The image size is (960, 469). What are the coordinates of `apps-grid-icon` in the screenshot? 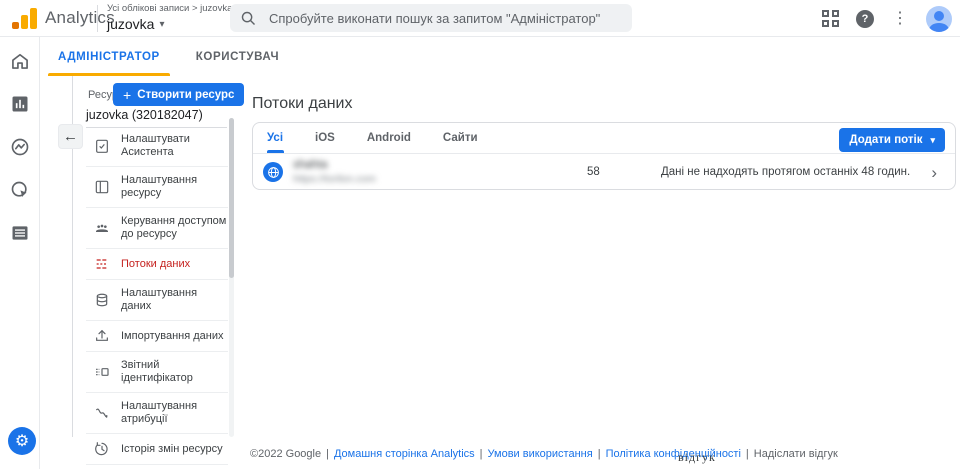 It's located at (831, 18).